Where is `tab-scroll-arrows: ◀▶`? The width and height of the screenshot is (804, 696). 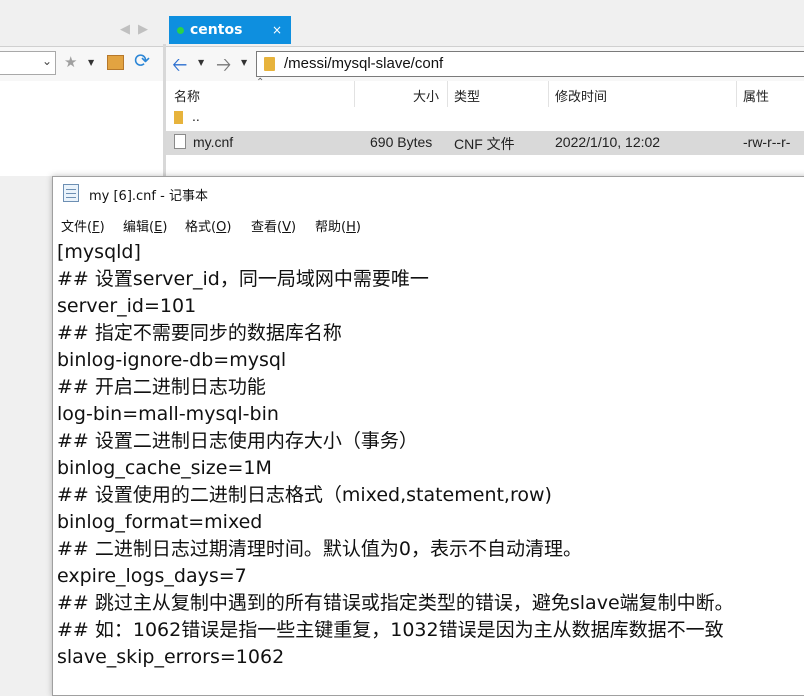 tab-scroll-arrows: ◀▶ is located at coordinates (138, 29).